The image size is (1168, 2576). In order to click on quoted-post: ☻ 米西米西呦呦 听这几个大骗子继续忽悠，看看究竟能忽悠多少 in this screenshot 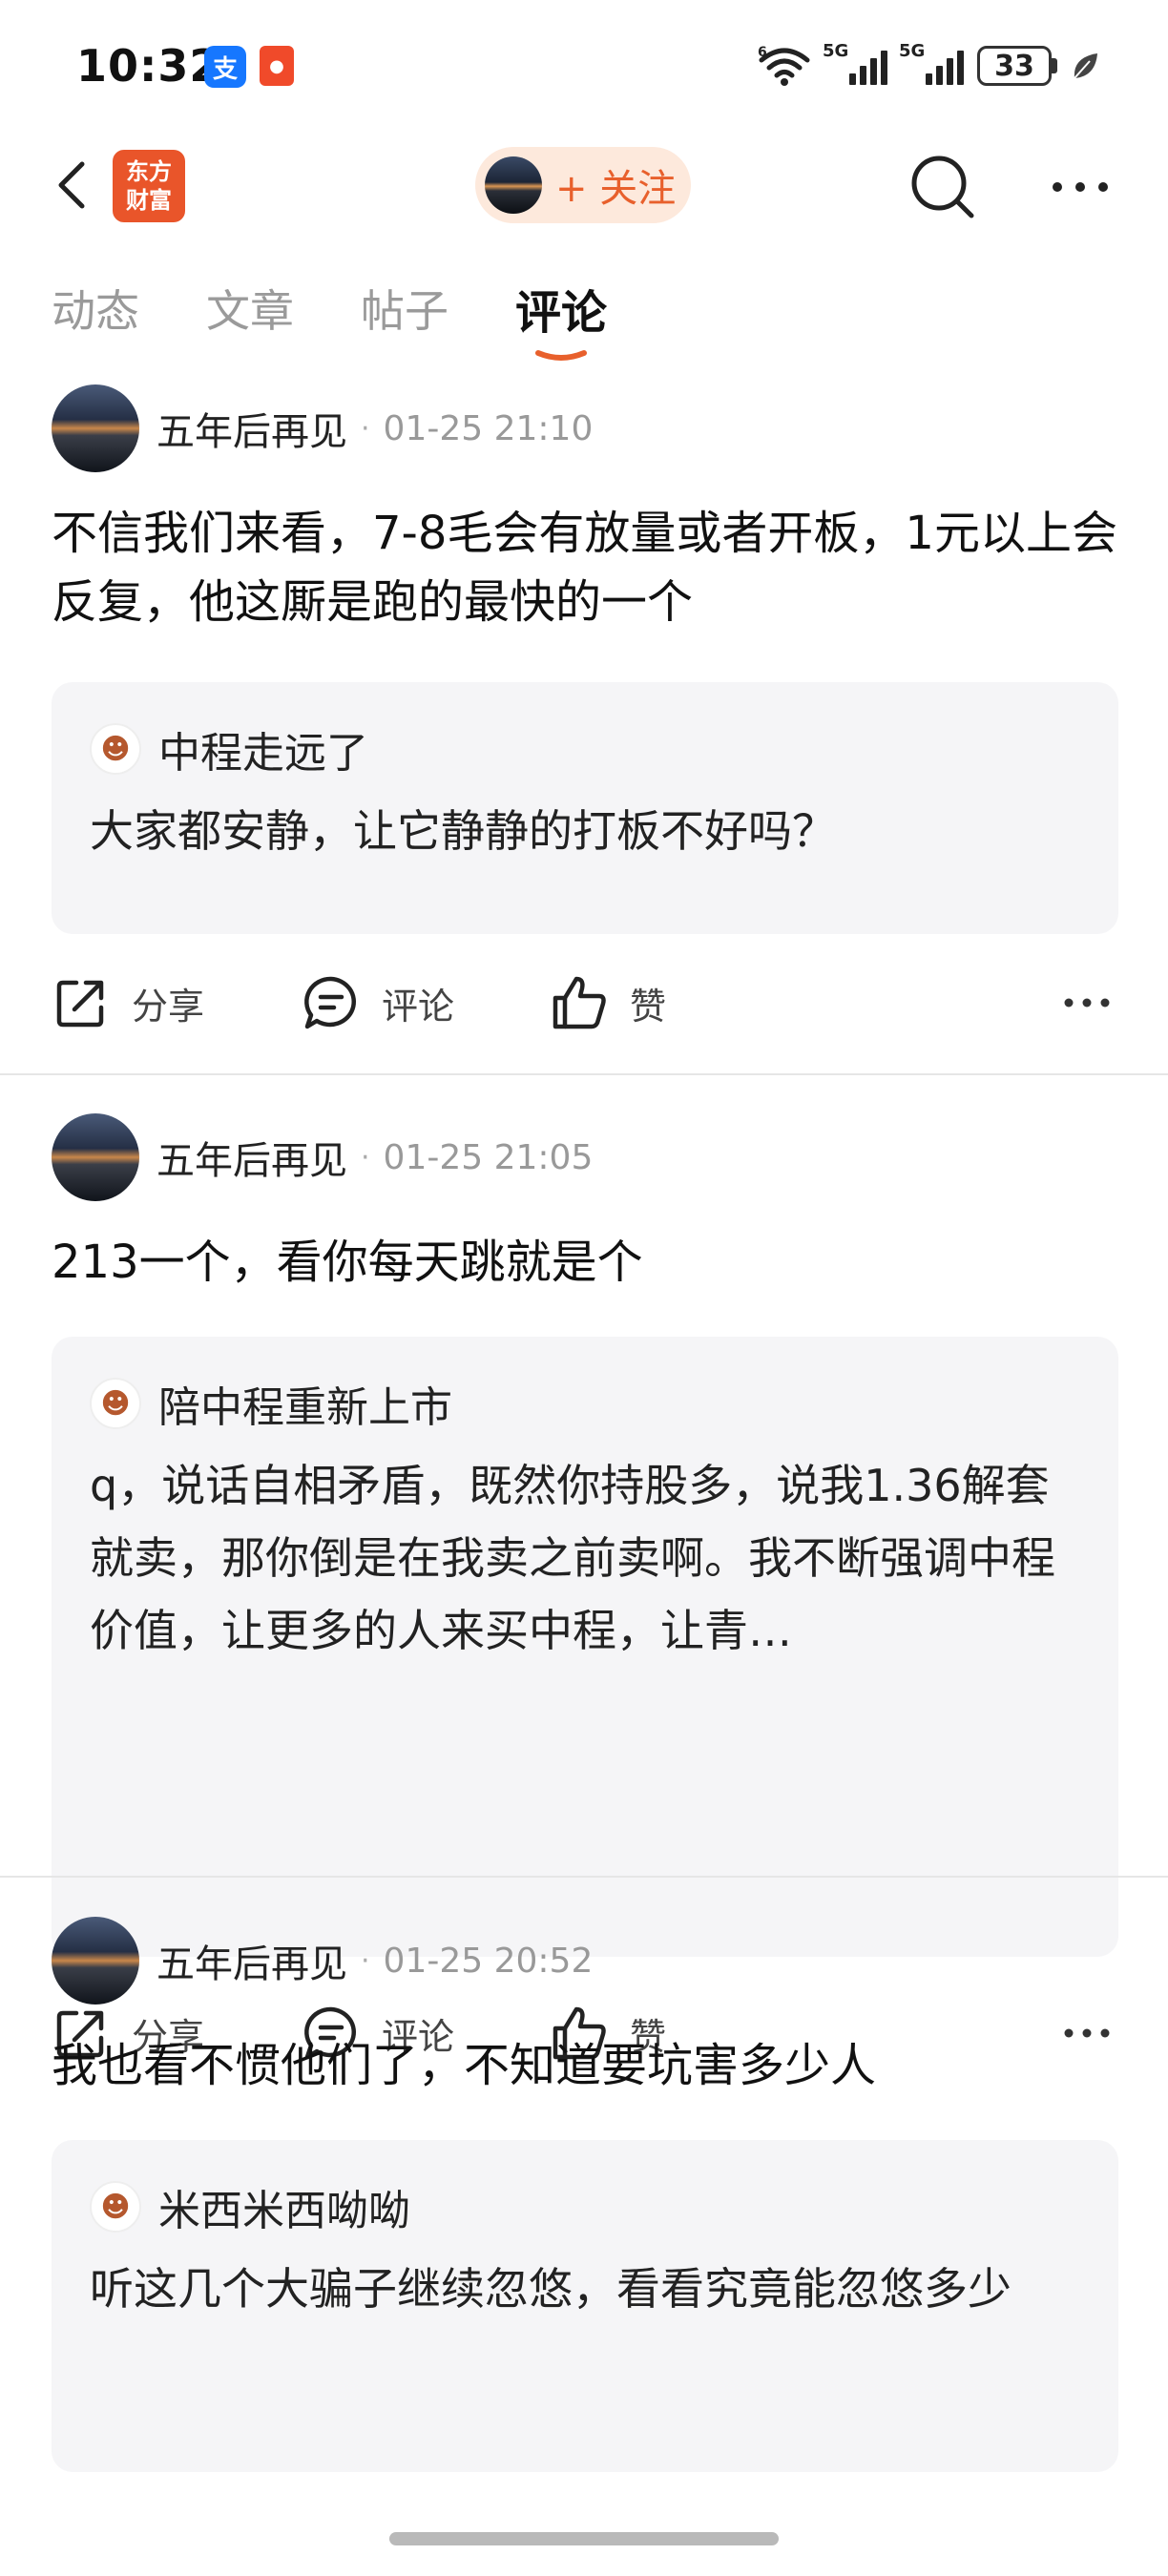, I will do `click(585, 2306)`.